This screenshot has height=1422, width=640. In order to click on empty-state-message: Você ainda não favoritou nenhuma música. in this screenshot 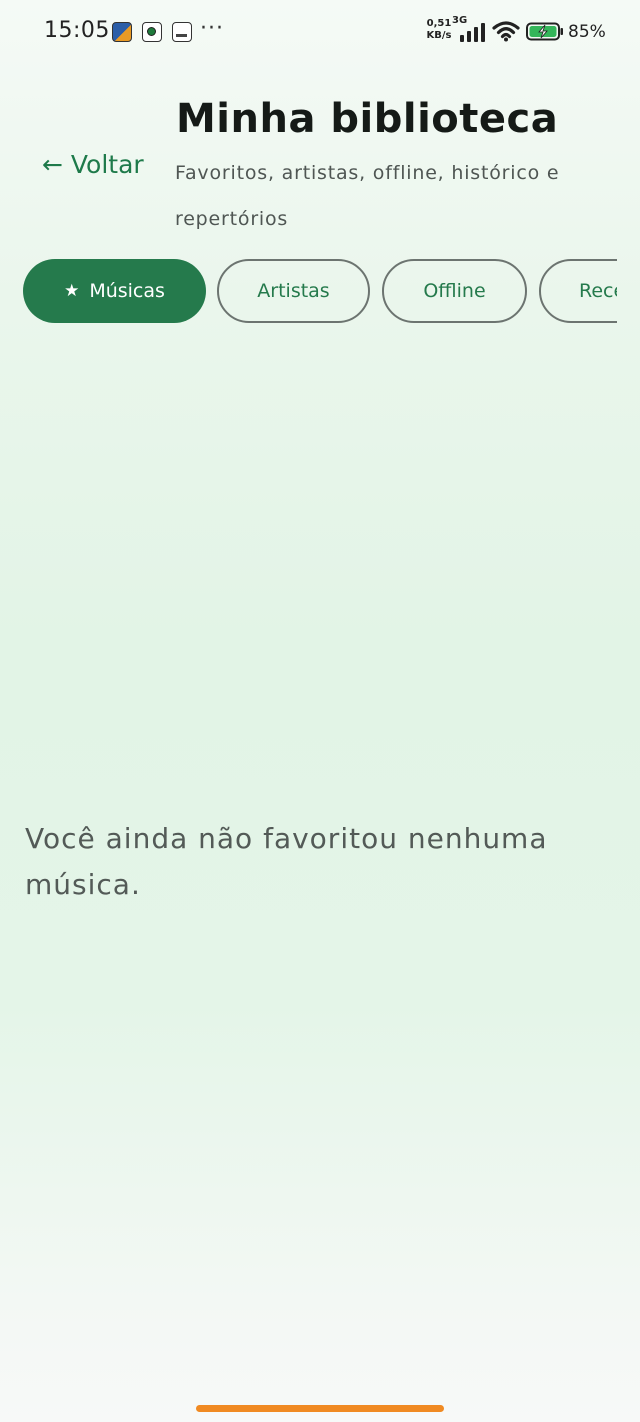, I will do `click(286, 861)`.